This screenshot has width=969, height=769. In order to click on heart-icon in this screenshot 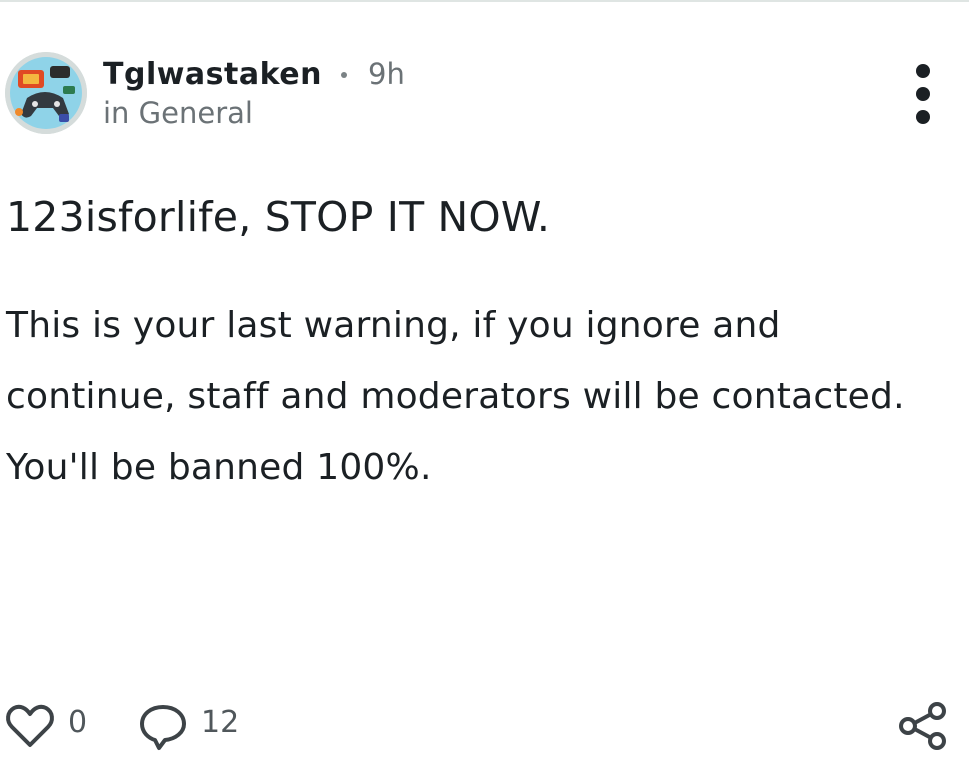, I will do `click(30, 725)`.